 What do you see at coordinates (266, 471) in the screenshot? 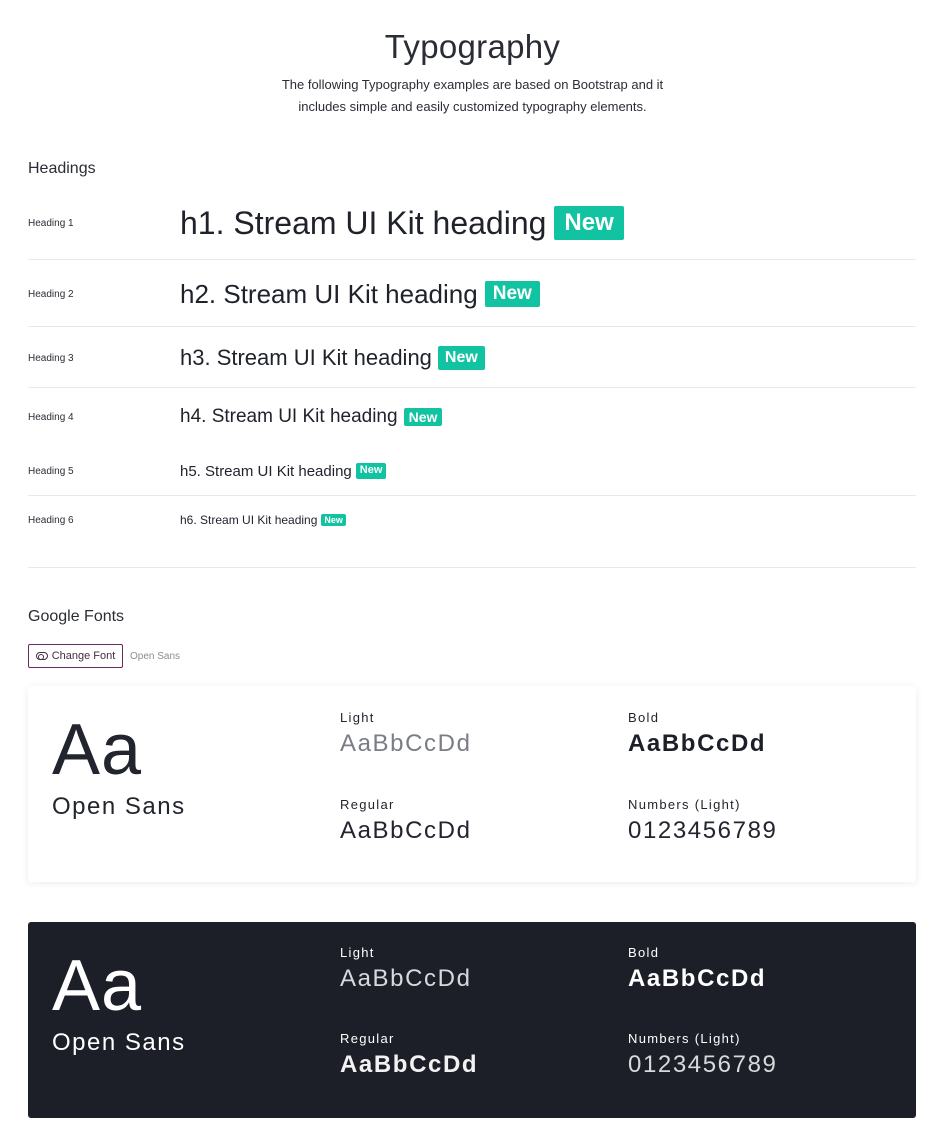
I see `heading-sample-text: h5. Stream UI Kit heading` at bounding box center [266, 471].